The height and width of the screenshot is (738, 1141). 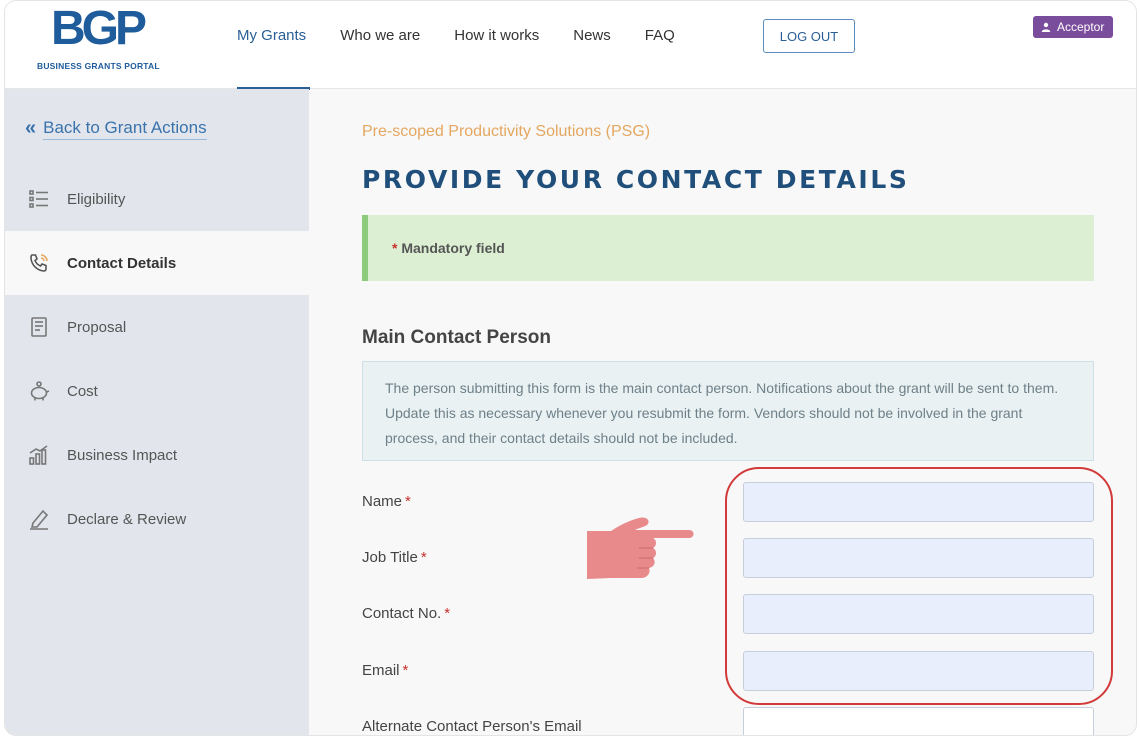 What do you see at coordinates (39, 199) in the screenshot?
I see `list-icon` at bounding box center [39, 199].